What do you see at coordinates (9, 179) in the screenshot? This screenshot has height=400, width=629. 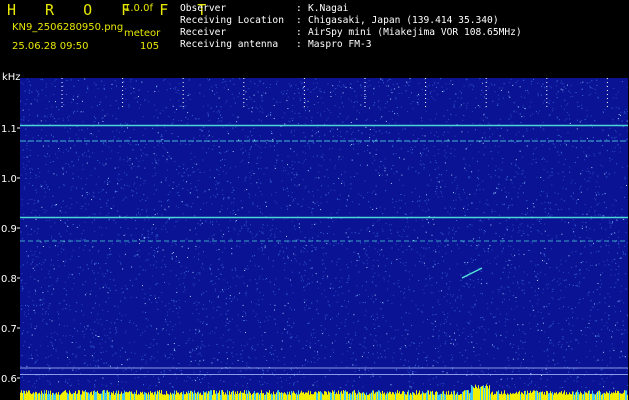 I see `y-tick-label: 1.0` at bounding box center [9, 179].